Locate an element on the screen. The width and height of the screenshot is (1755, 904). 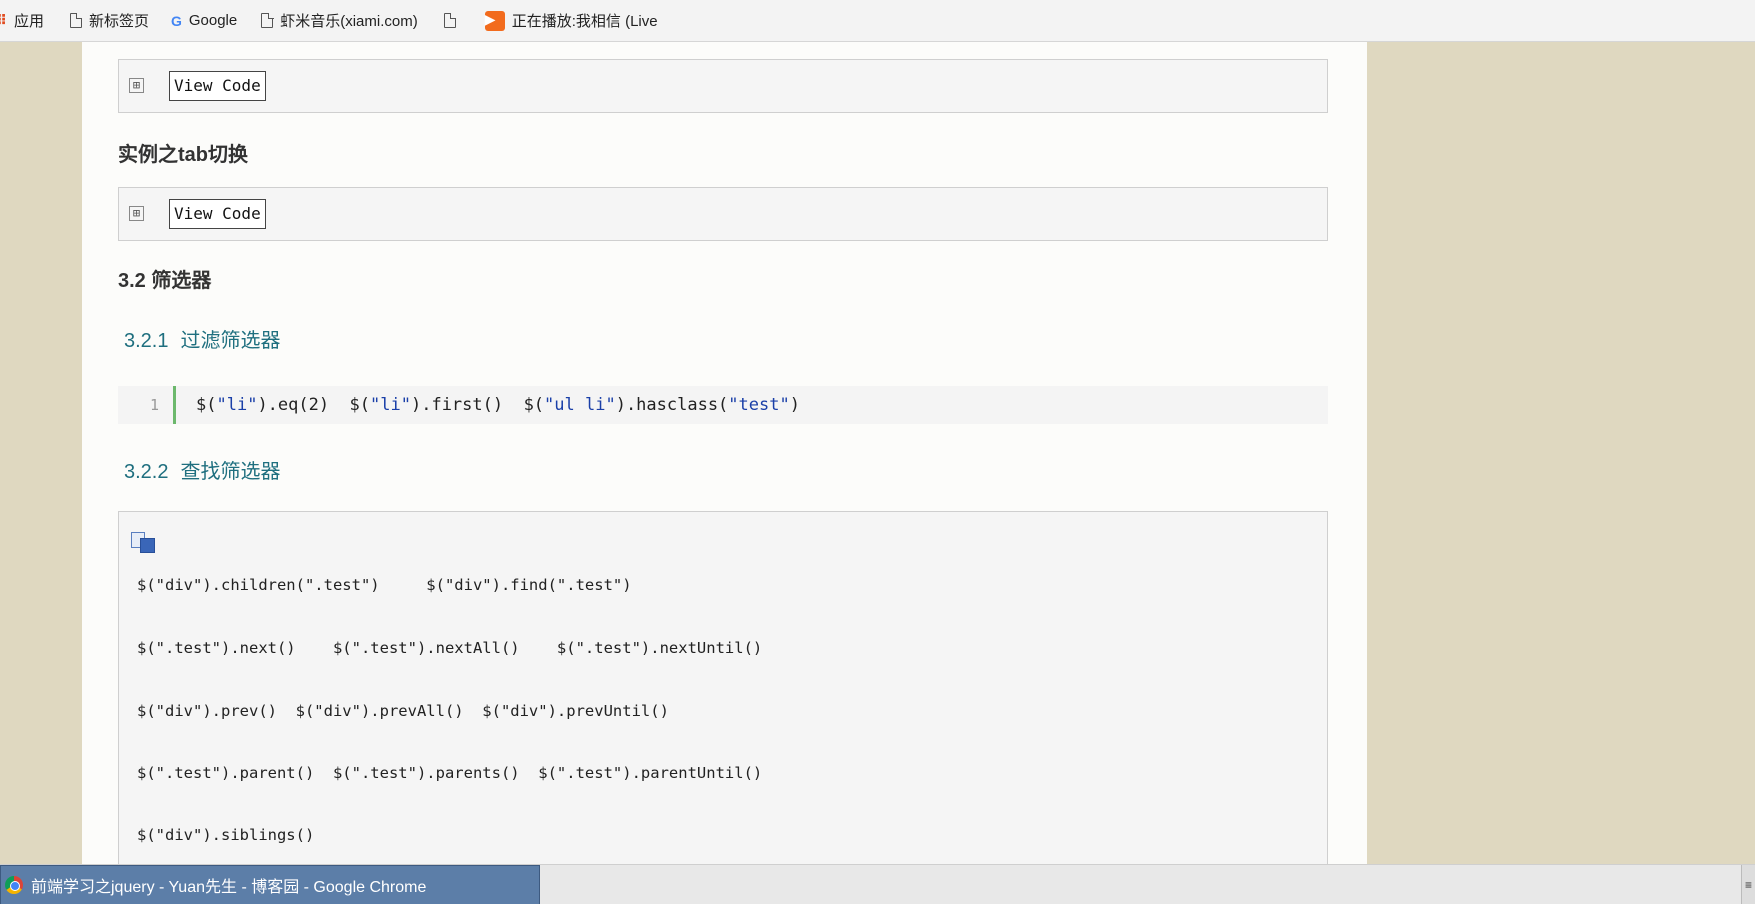
show-desktop-button: ≡ is located at coordinates (1748, 884).